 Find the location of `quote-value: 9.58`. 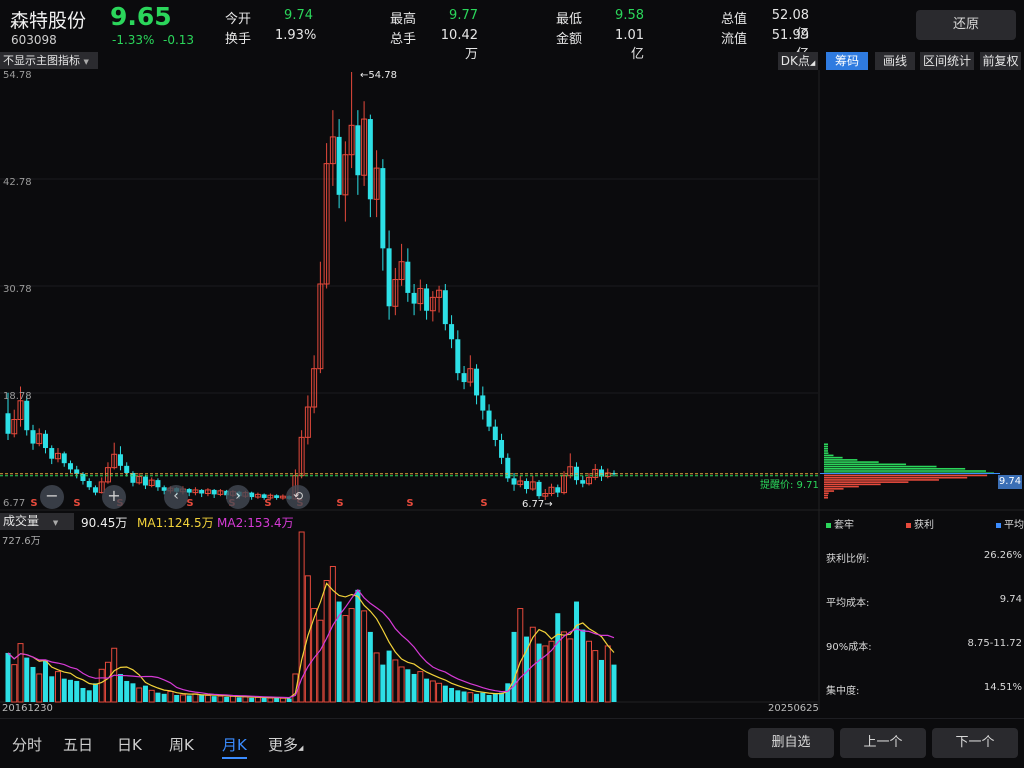

quote-value: 9.58 is located at coordinates (629, 15).